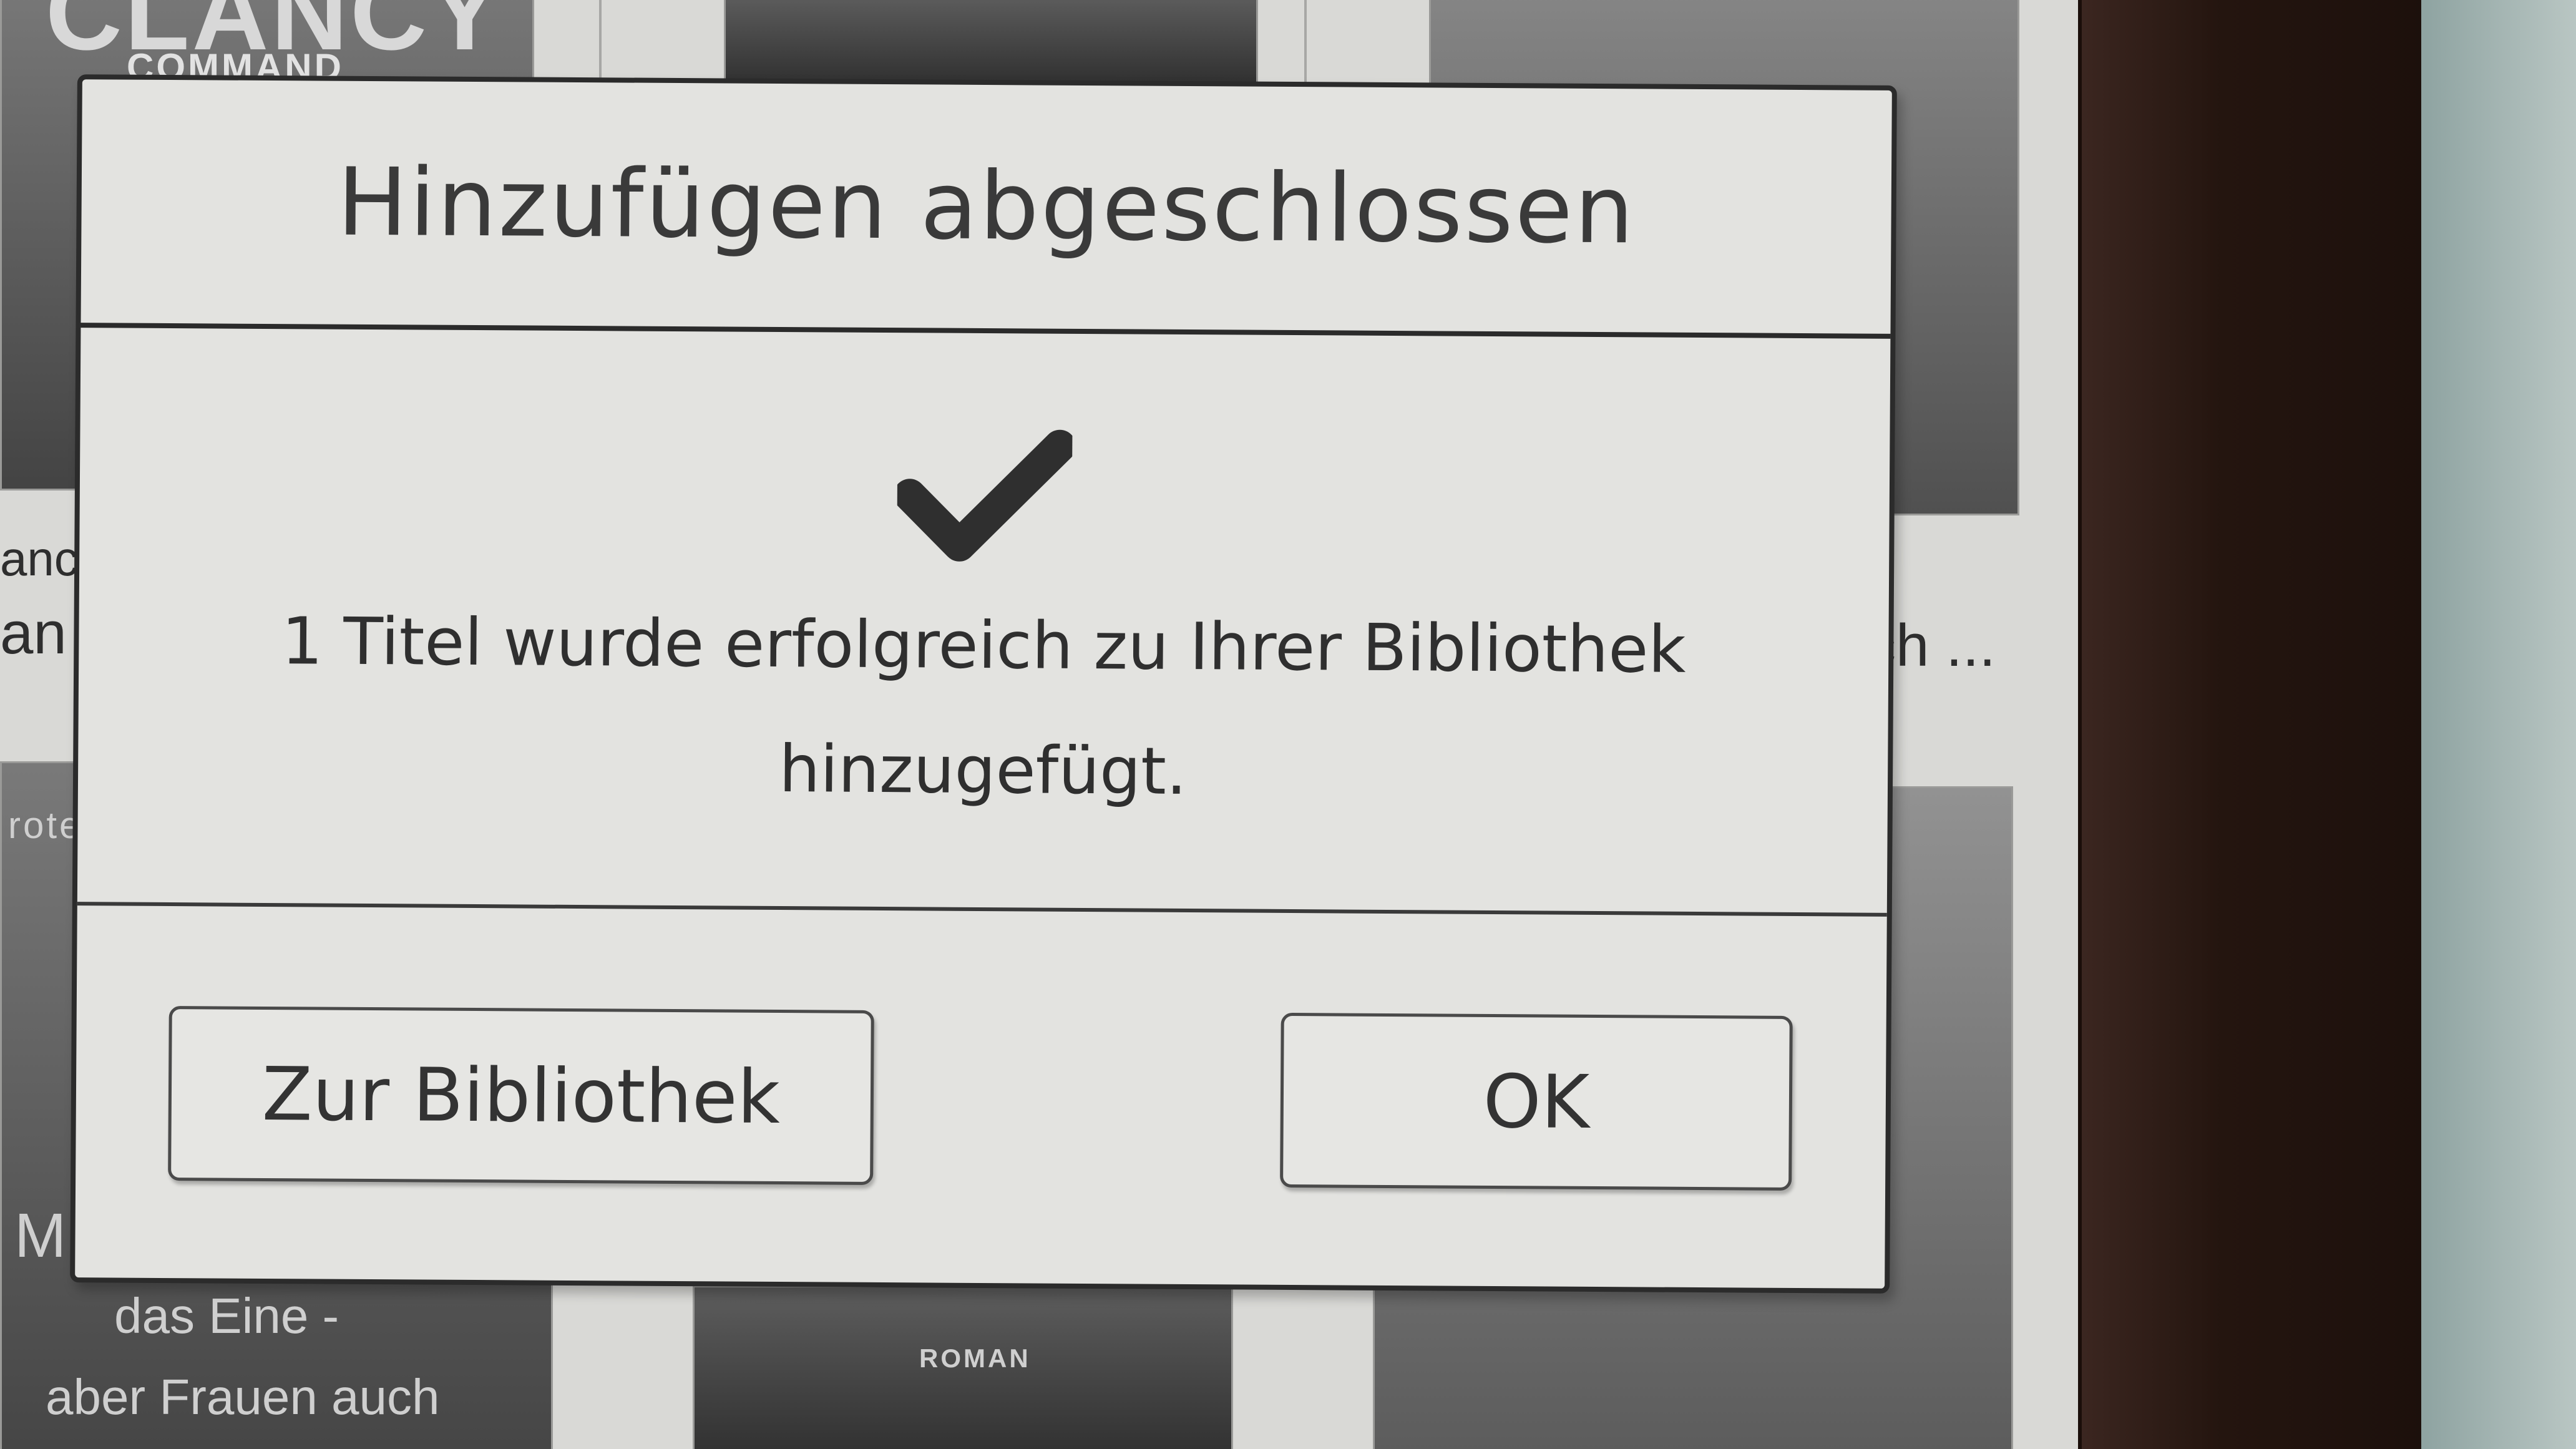 The height and width of the screenshot is (1449, 2576). I want to click on cover-tagline: aber Frauen auch, so click(243, 1397).